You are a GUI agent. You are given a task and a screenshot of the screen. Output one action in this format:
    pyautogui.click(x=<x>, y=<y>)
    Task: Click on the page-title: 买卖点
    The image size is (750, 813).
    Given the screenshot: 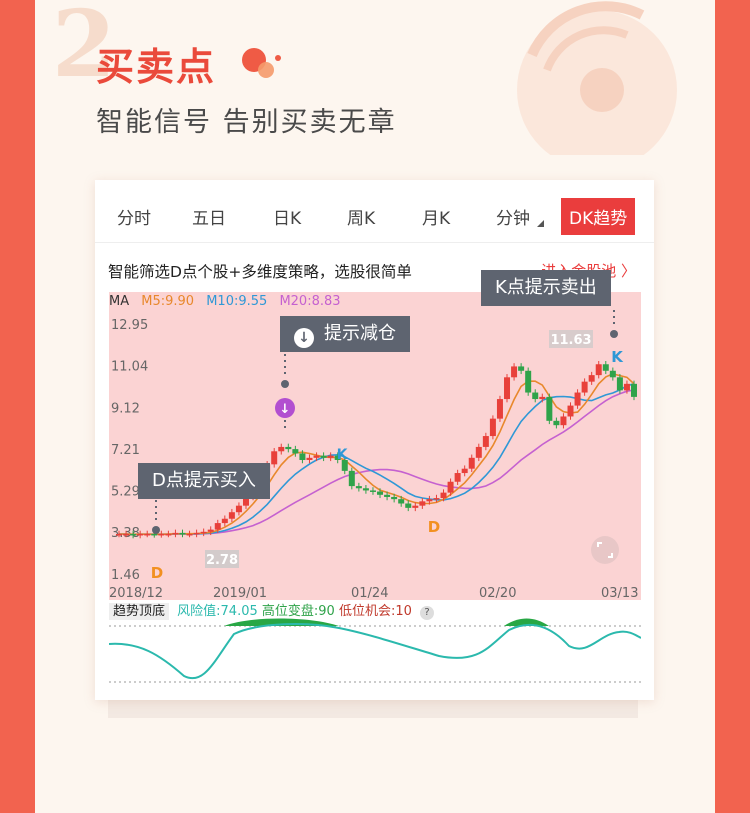 What is the action you would take?
    pyautogui.click(x=156, y=67)
    